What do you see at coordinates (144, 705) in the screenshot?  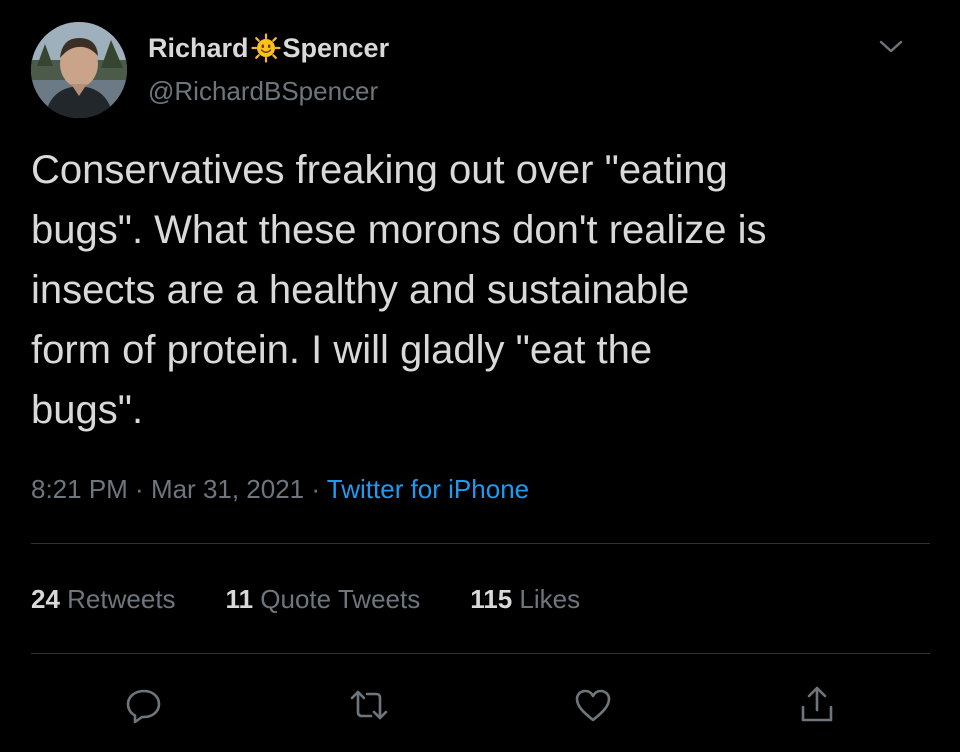 I see `reply-icon` at bounding box center [144, 705].